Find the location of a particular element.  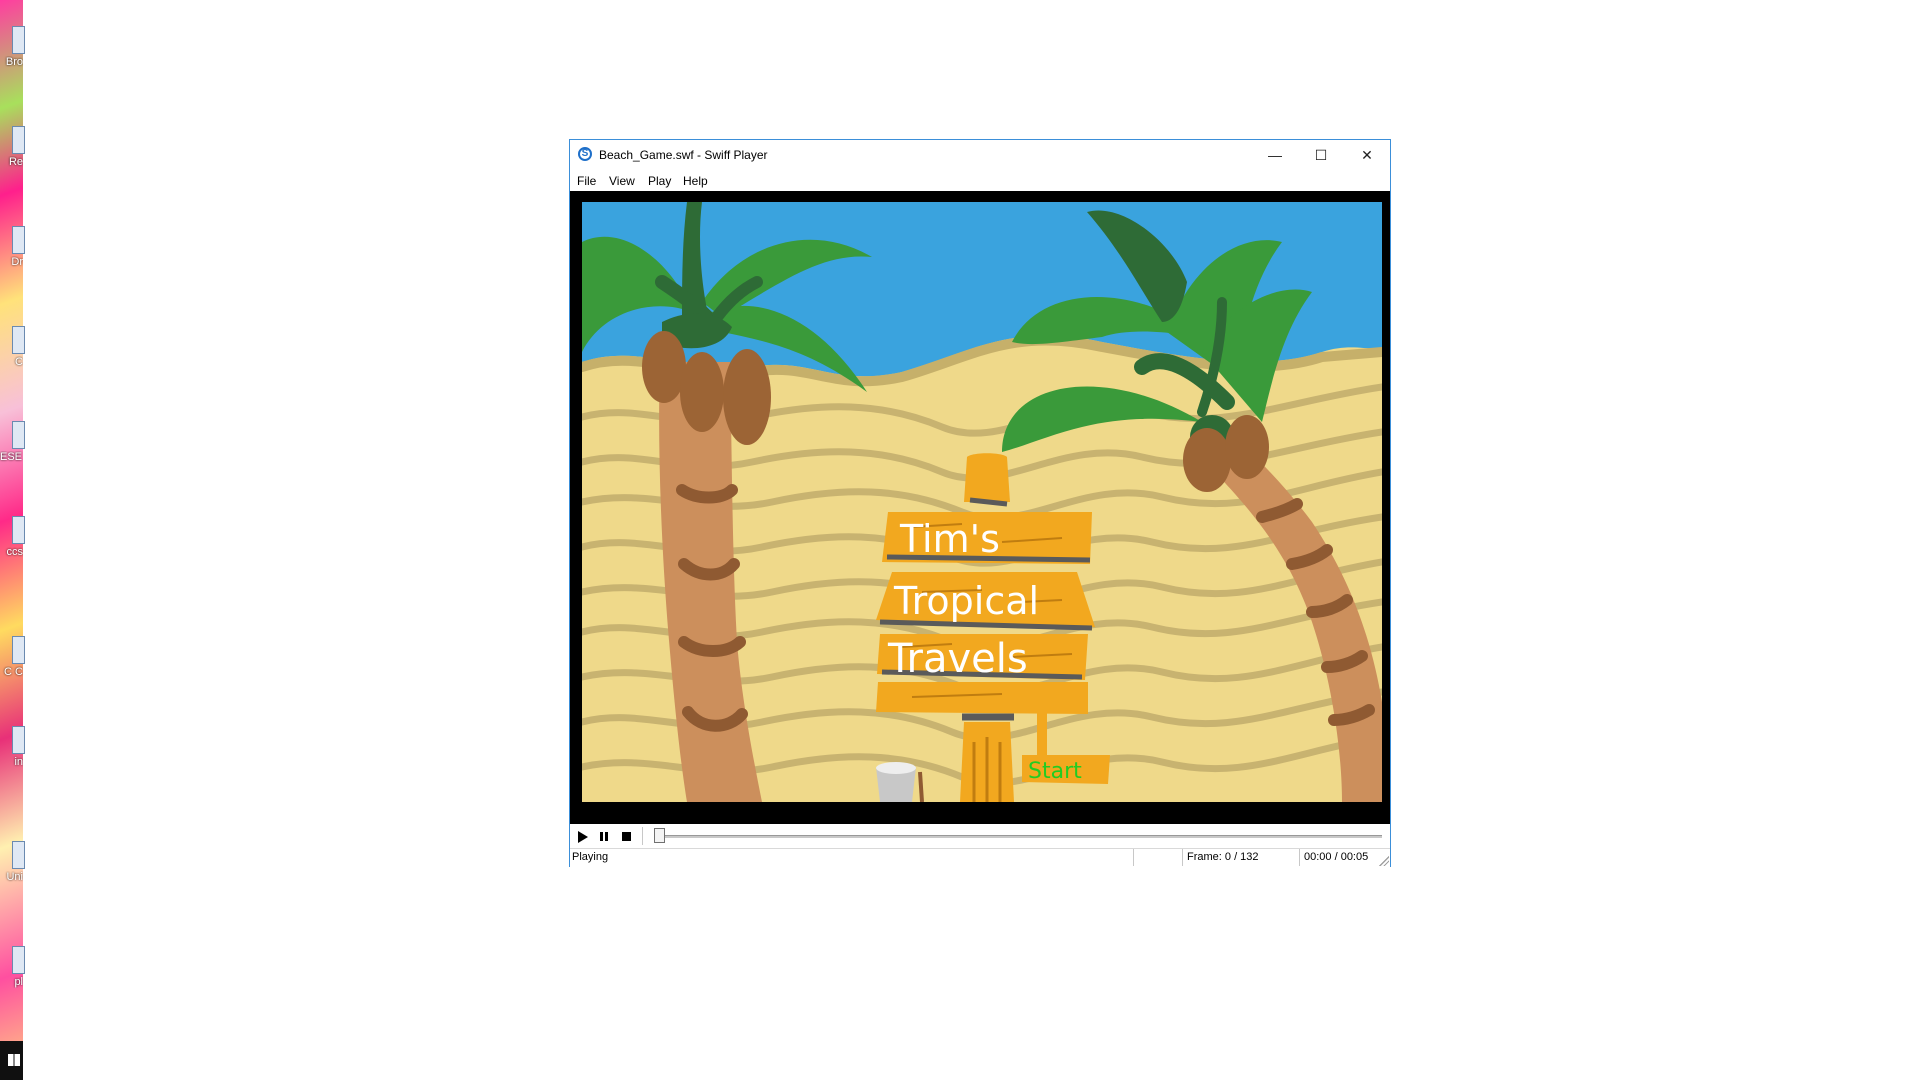

desktop-icon-label: in is located at coordinates (18, 762).